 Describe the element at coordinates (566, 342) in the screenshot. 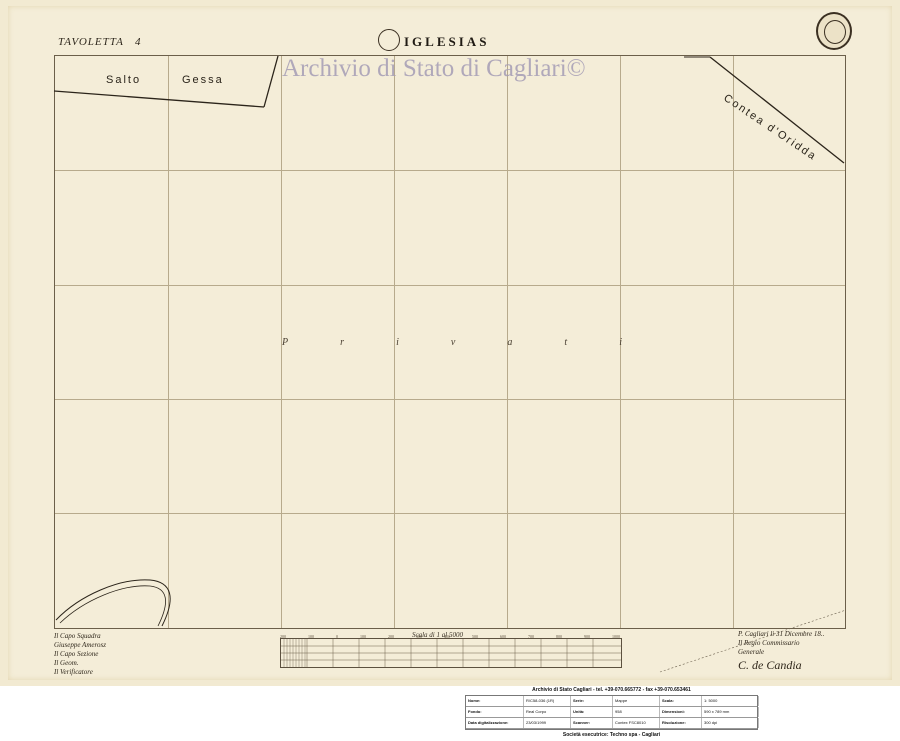

I see `privati-letter: t` at that location.